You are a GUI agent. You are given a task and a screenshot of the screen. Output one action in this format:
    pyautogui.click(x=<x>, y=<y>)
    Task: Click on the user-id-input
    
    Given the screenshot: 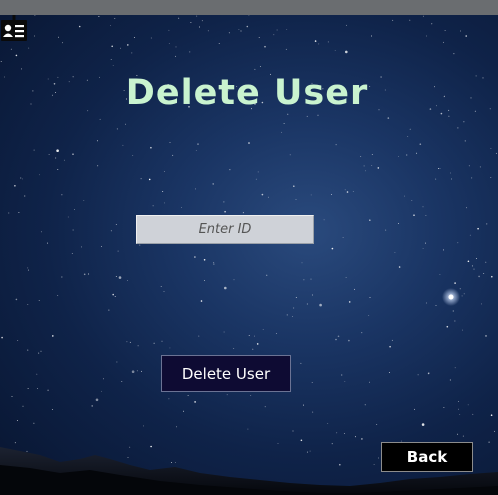 What is the action you would take?
    pyautogui.click(x=225, y=229)
    